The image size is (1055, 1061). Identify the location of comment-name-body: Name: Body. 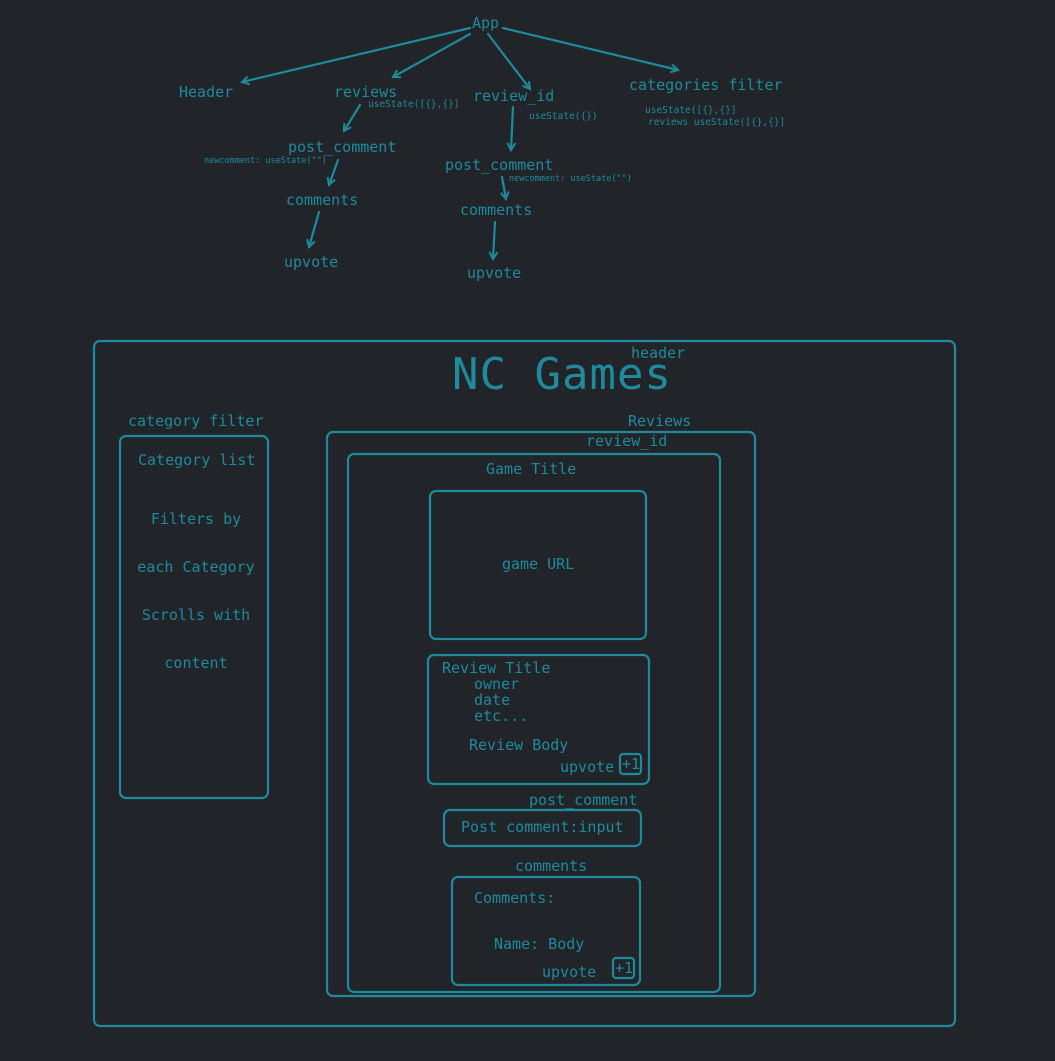
(539, 944).